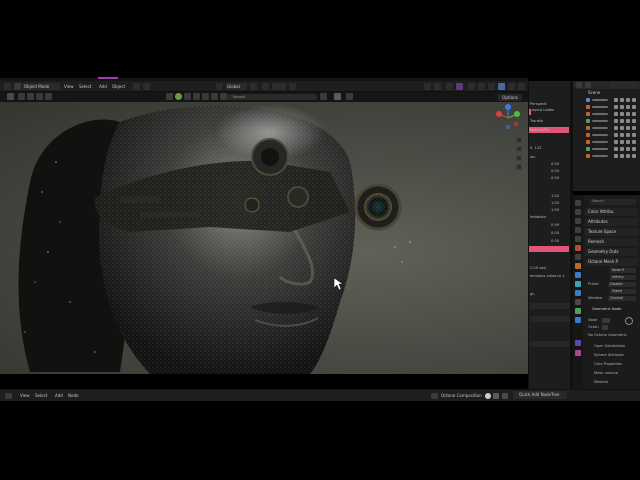 This screenshot has height=480, width=640. What do you see at coordinates (103, 86) in the screenshot?
I see `menu-add: Add` at bounding box center [103, 86].